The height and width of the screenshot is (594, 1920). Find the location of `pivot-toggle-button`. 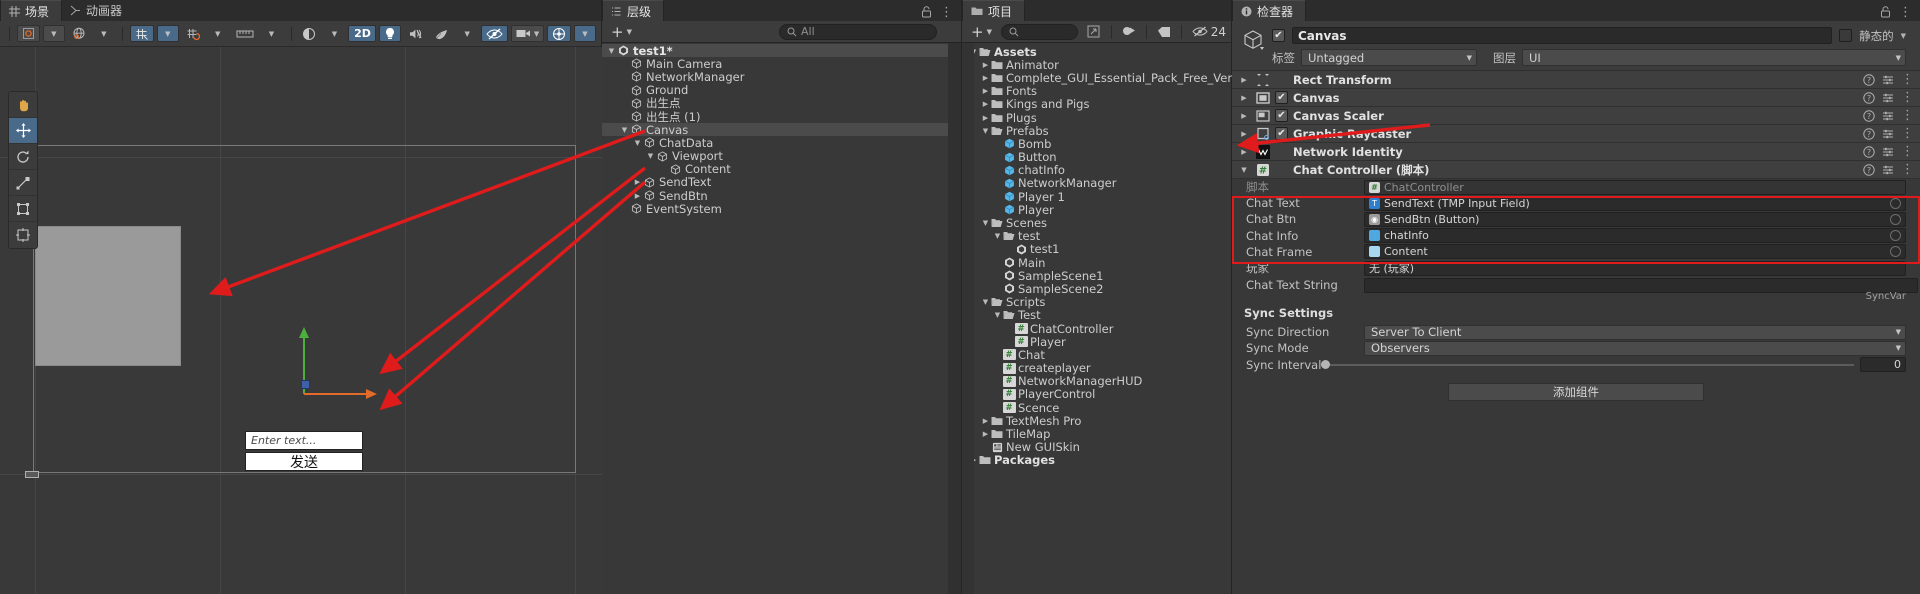

pivot-toggle-button is located at coordinates (28, 33).